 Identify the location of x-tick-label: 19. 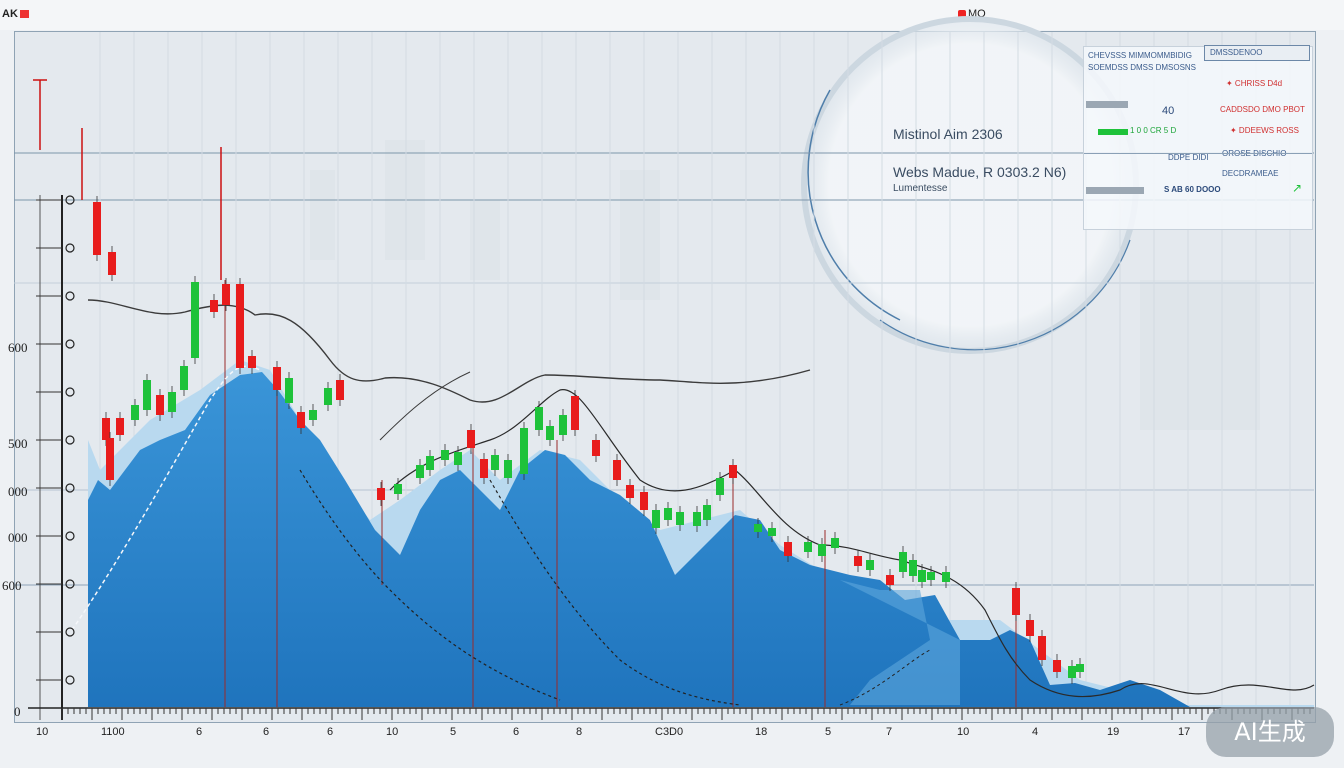
(1113, 732).